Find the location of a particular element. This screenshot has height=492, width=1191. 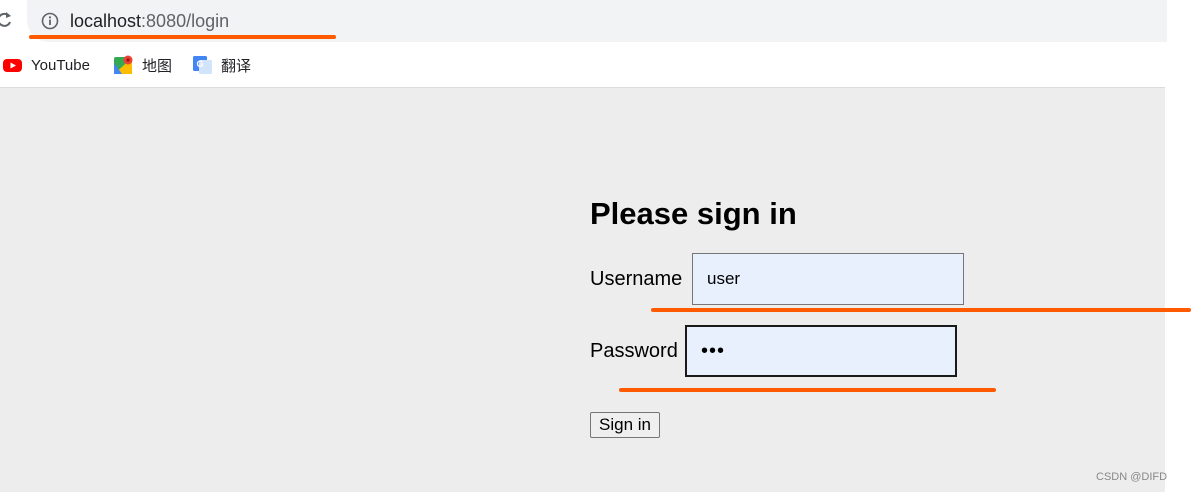

bookmark-maps: 地图 is located at coordinates (143, 65).